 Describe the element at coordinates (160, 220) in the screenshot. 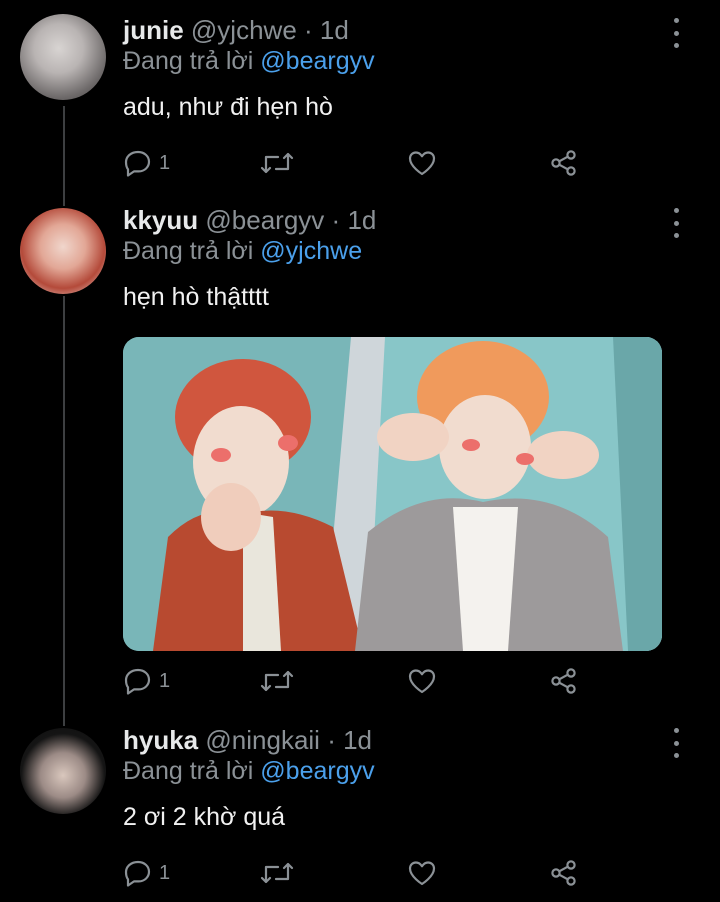

I see `display-name: kkyuu` at that location.